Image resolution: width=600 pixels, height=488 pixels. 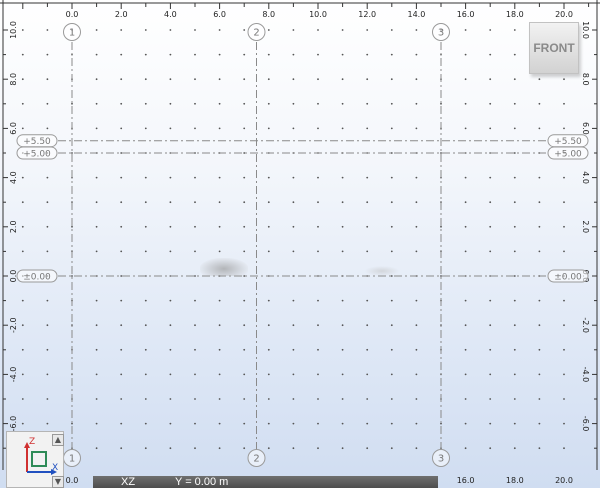 What do you see at coordinates (202, 482) in the screenshot?
I see `plane-coordinate-label: Y = 0.00 m` at bounding box center [202, 482].